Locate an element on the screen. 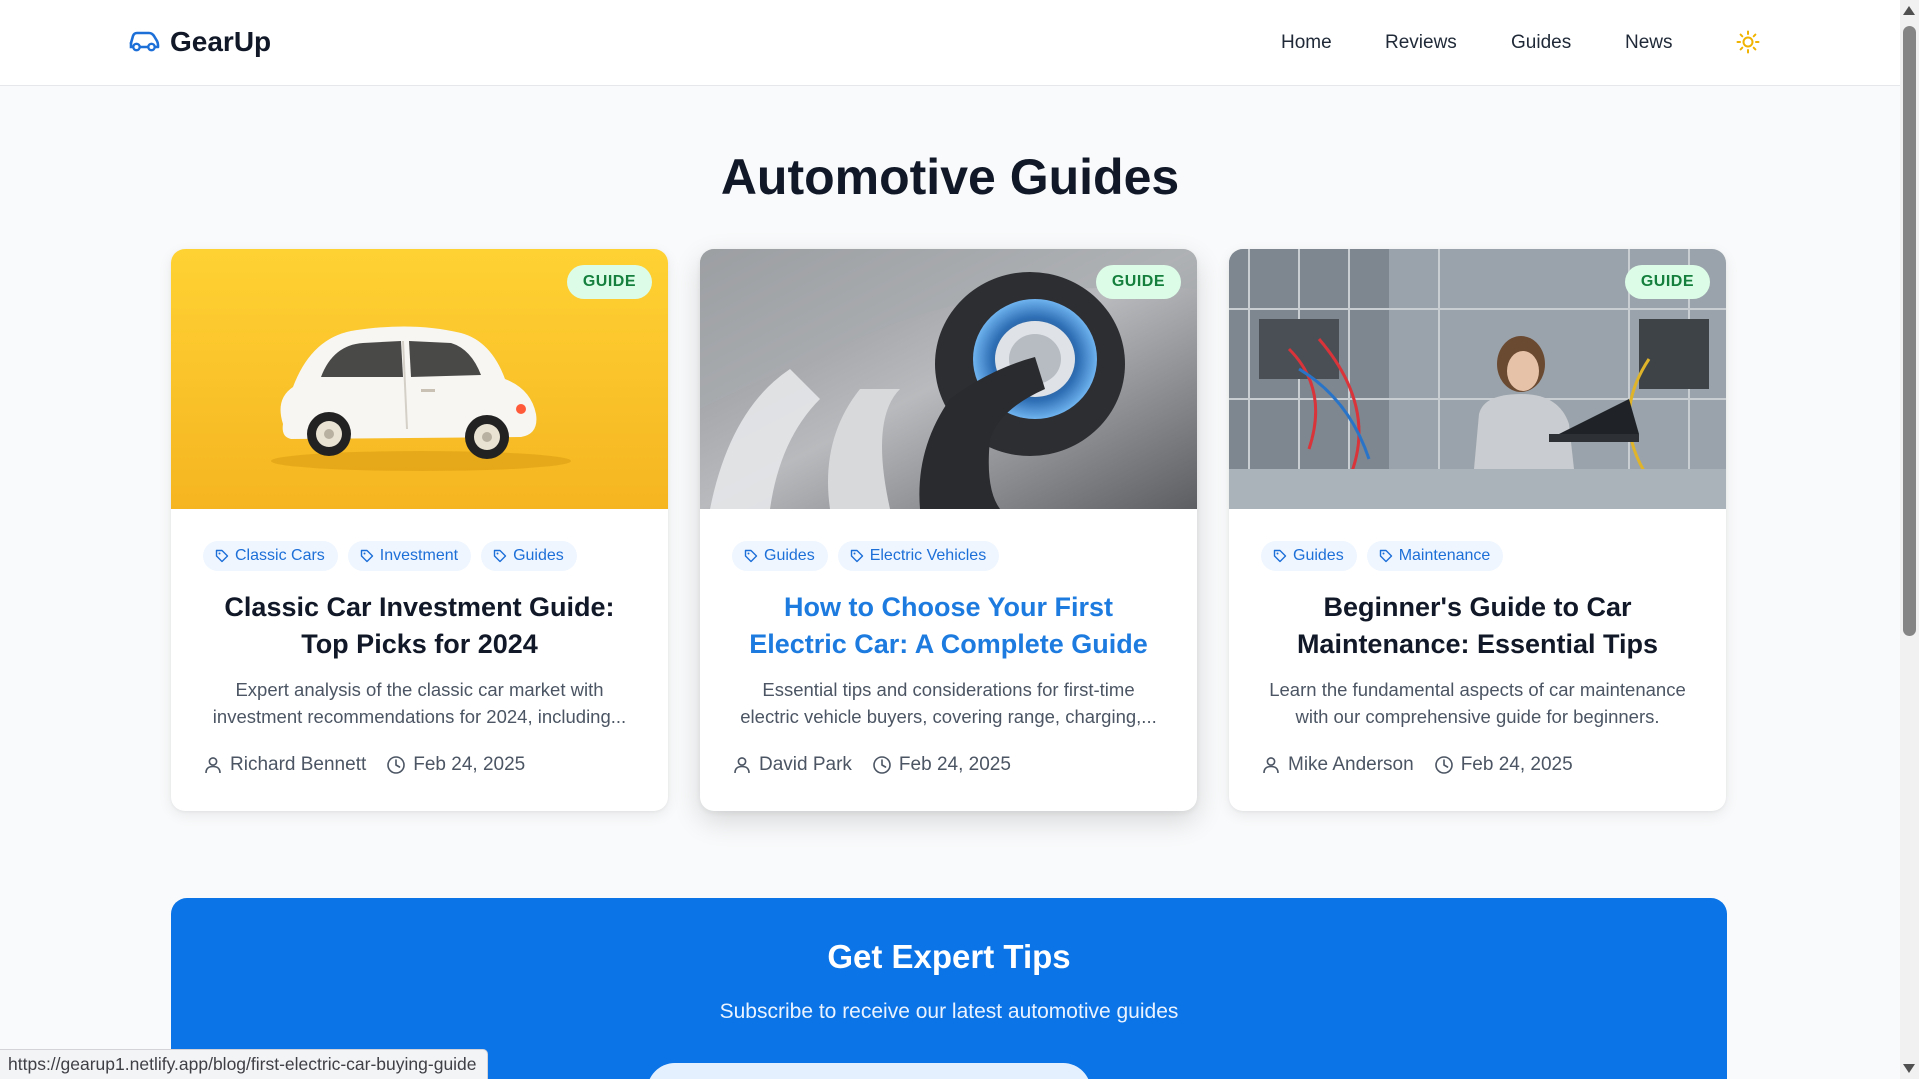 The image size is (1919, 1079). card-meta: David Park Feb 24, 2025 is located at coordinates (881, 765).